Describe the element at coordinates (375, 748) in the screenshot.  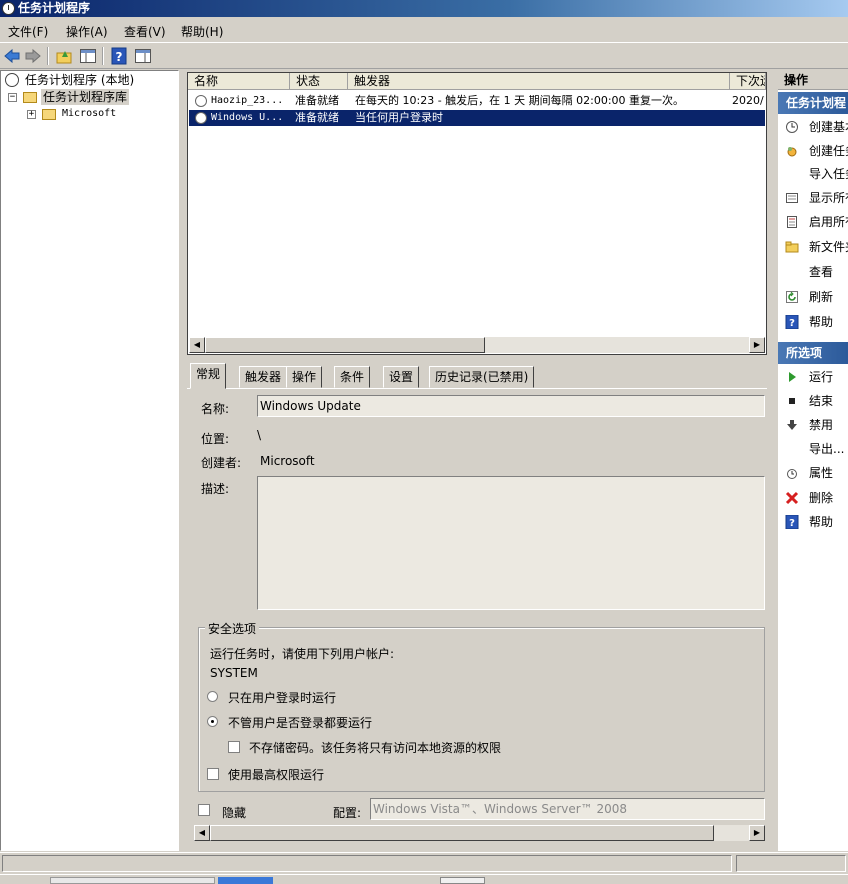
I see `do-not-store-password-label: 不存储密码。该任务将只有访问本地资源的权限` at that location.